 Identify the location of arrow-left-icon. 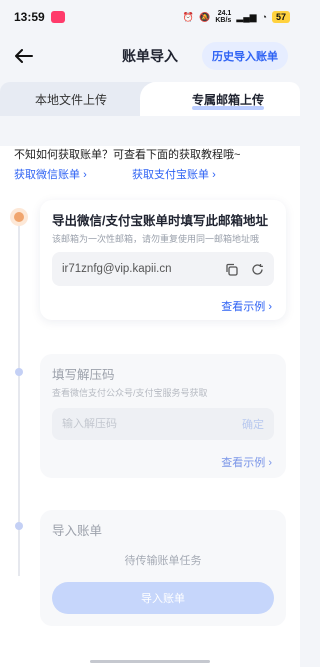
(24, 56).